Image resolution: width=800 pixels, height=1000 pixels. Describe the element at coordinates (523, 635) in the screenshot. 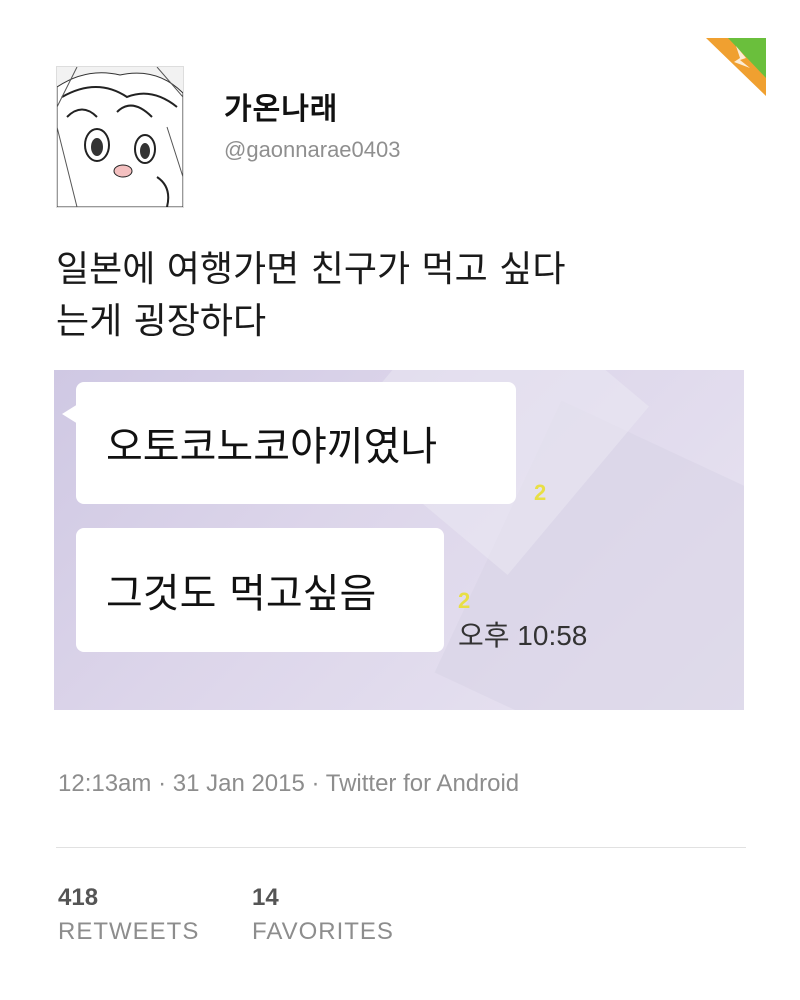

I see `message-time: 오후 10:58` at that location.